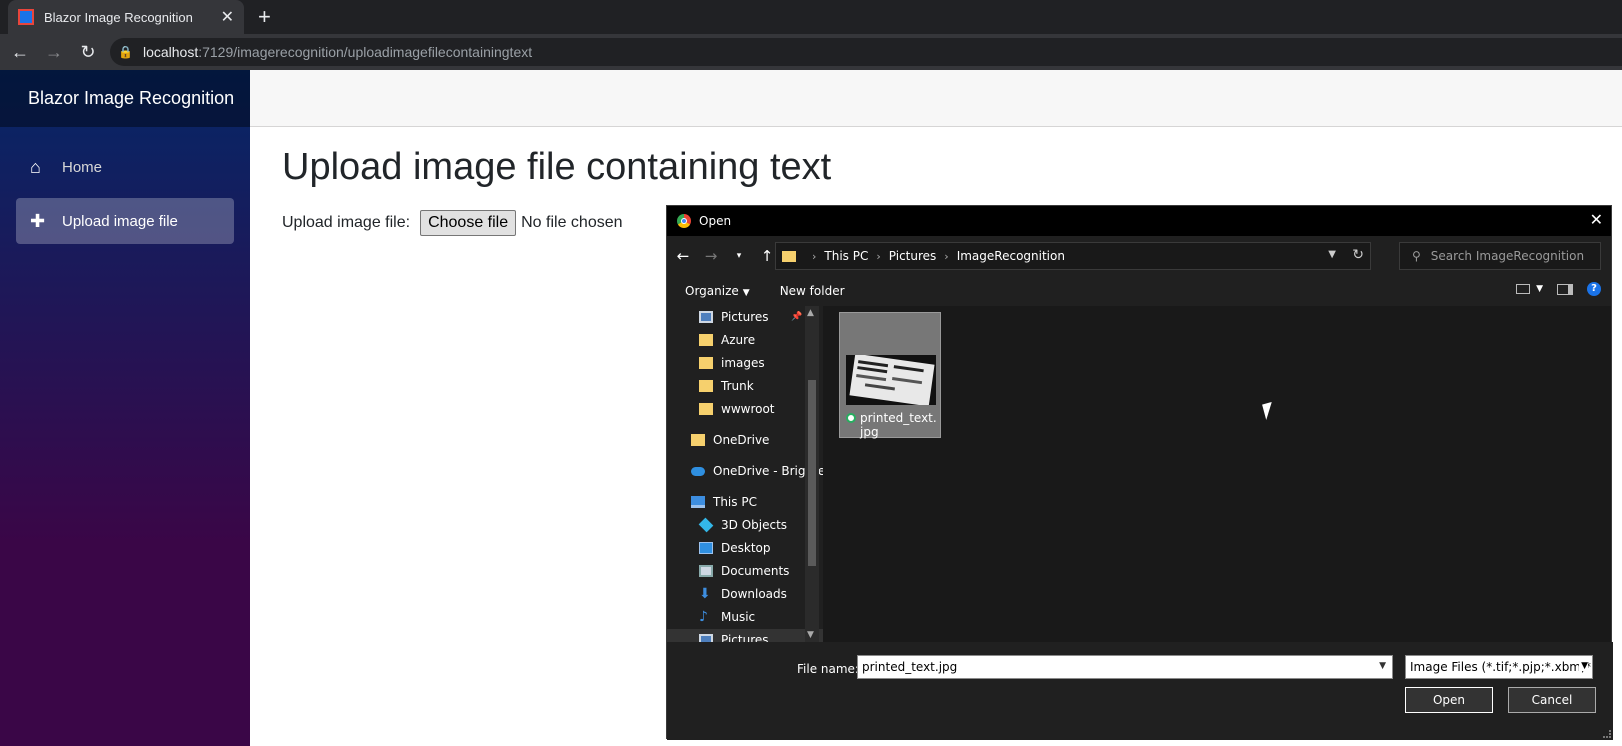  I want to click on new-folder-button: New folder, so click(812, 291).